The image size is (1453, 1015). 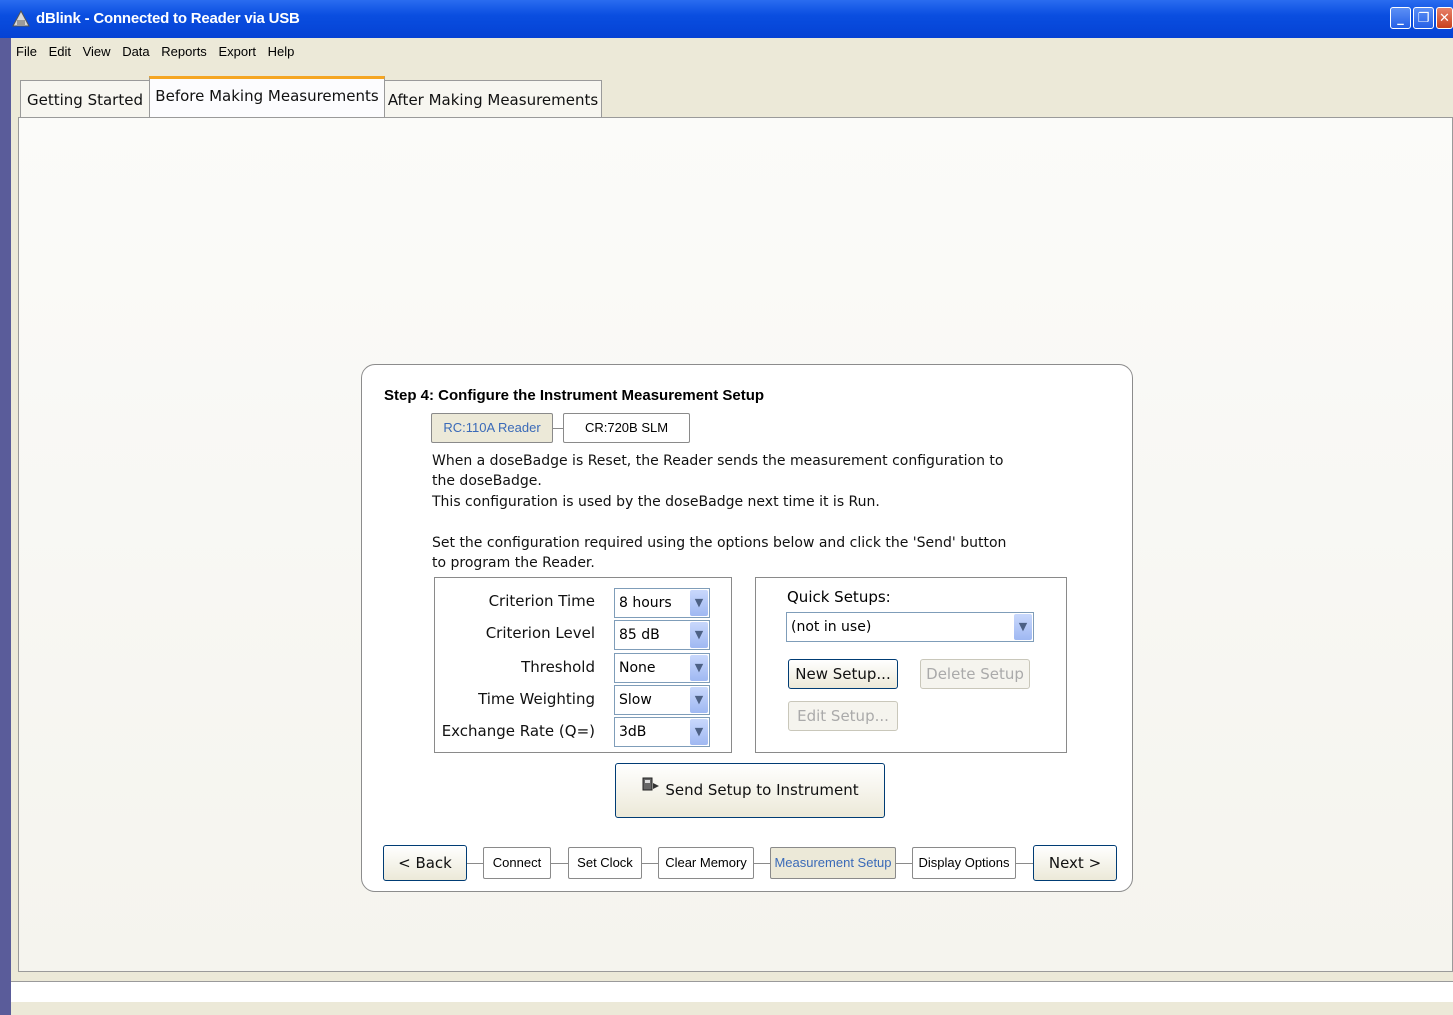 What do you see at coordinates (964, 863) in the screenshot?
I see `nav-step-display-options: Display Options` at bounding box center [964, 863].